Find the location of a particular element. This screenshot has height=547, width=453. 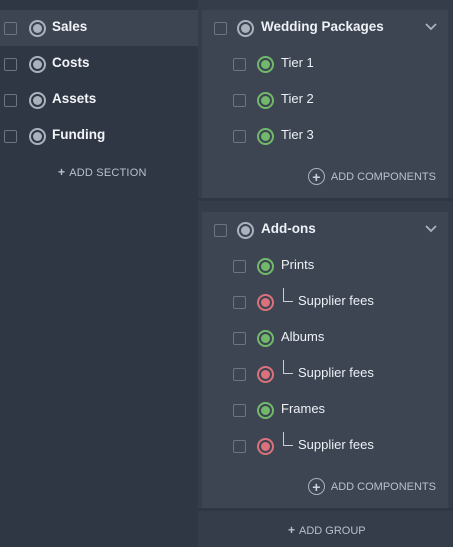

component-row: Tier 1 is located at coordinates (325, 64).